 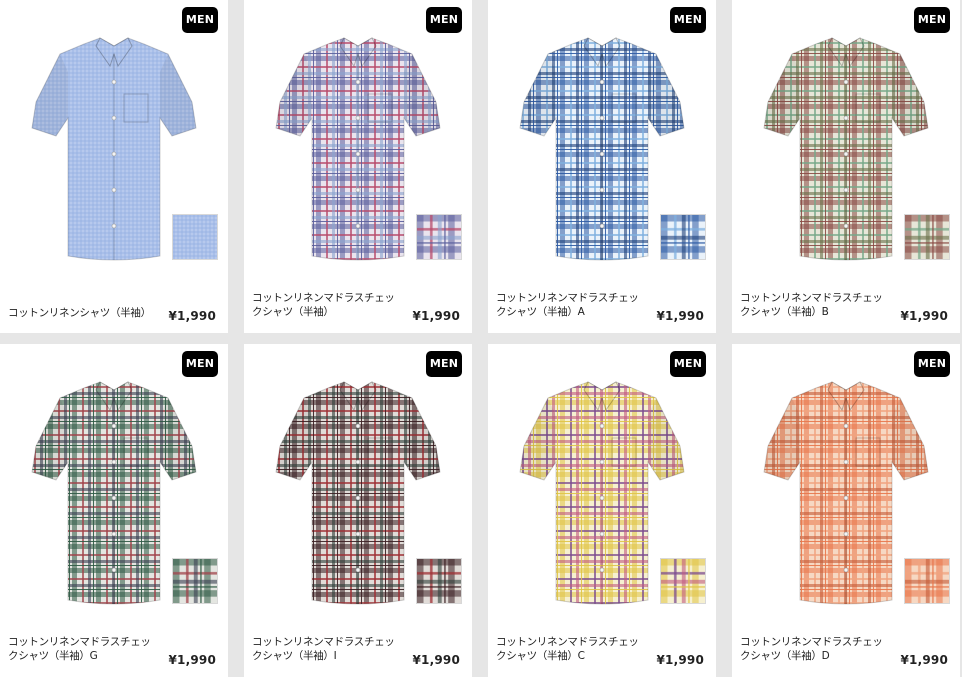 What do you see at coordinates (326, 305) in the screenshot?
I see `product-name: コットンリネンマドラスチェックシャツ（半袖）` at bounding box center [326, 305].